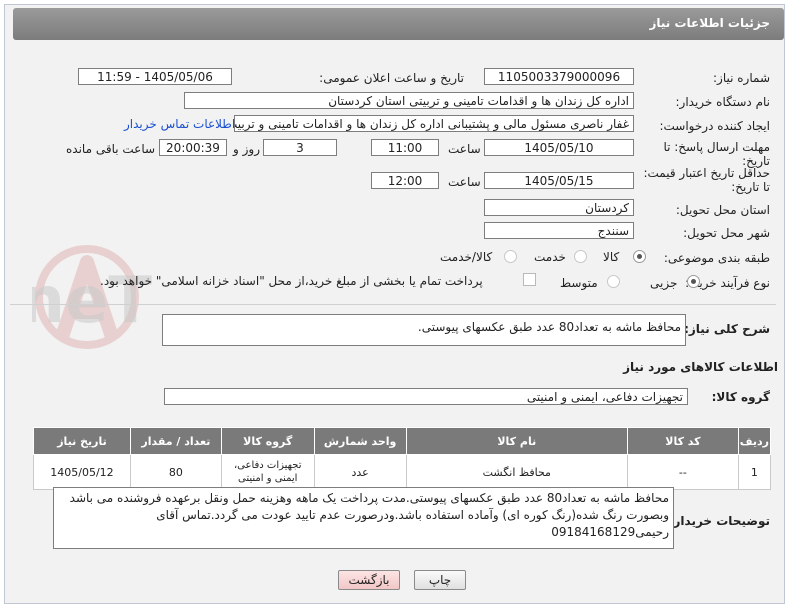 The width and height of the screenshot is (788, 606). Describe the element at coordinates (723, 102) in the screenshot. I see `buyer-org-label: نام دستگاه خریدار:` at that location.